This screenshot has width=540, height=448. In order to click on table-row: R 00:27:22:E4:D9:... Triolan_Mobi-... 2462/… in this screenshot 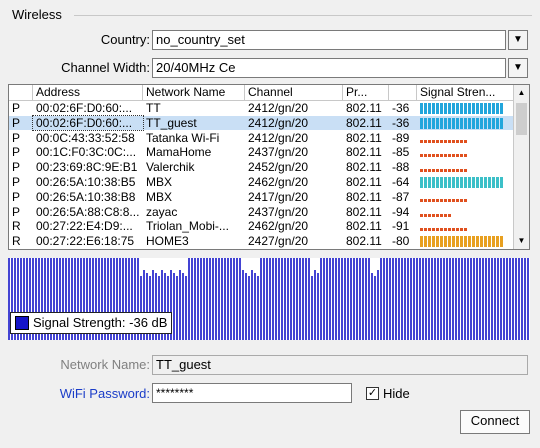, I will do `click(262, 226)`.